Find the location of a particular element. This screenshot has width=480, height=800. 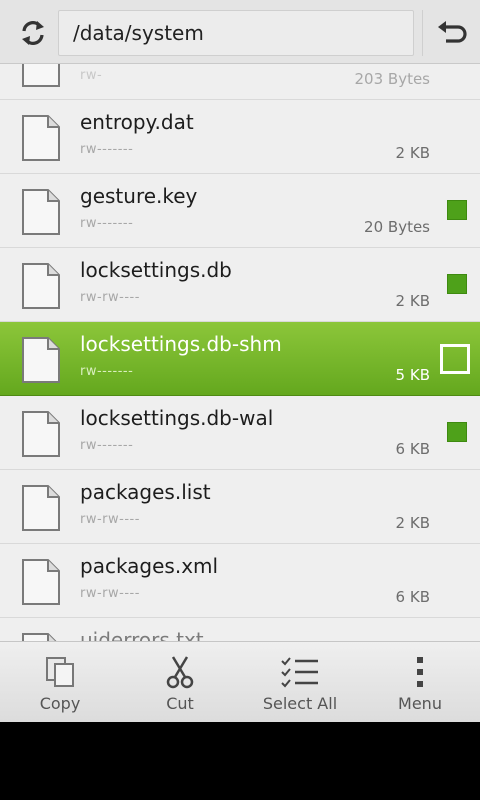

cut-button: Cut is located at coordinates (180, 682).